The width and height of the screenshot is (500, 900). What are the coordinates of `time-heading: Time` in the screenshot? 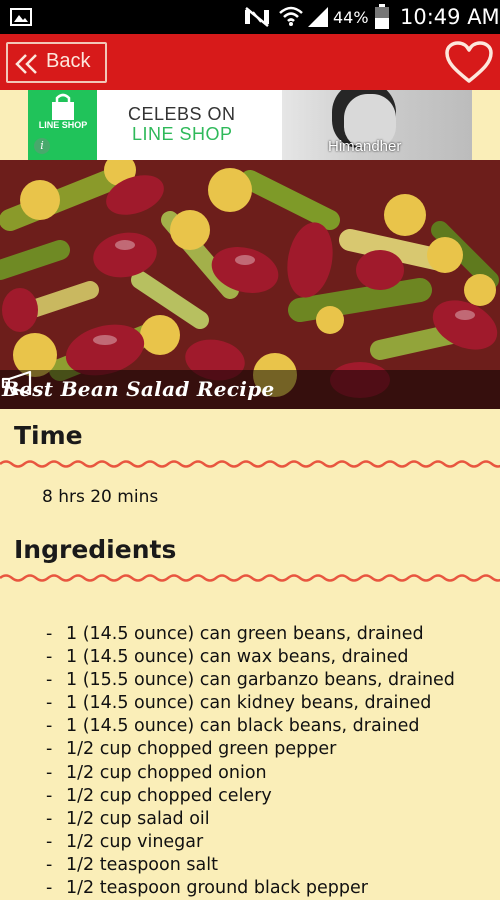 It's located at (48, 435).